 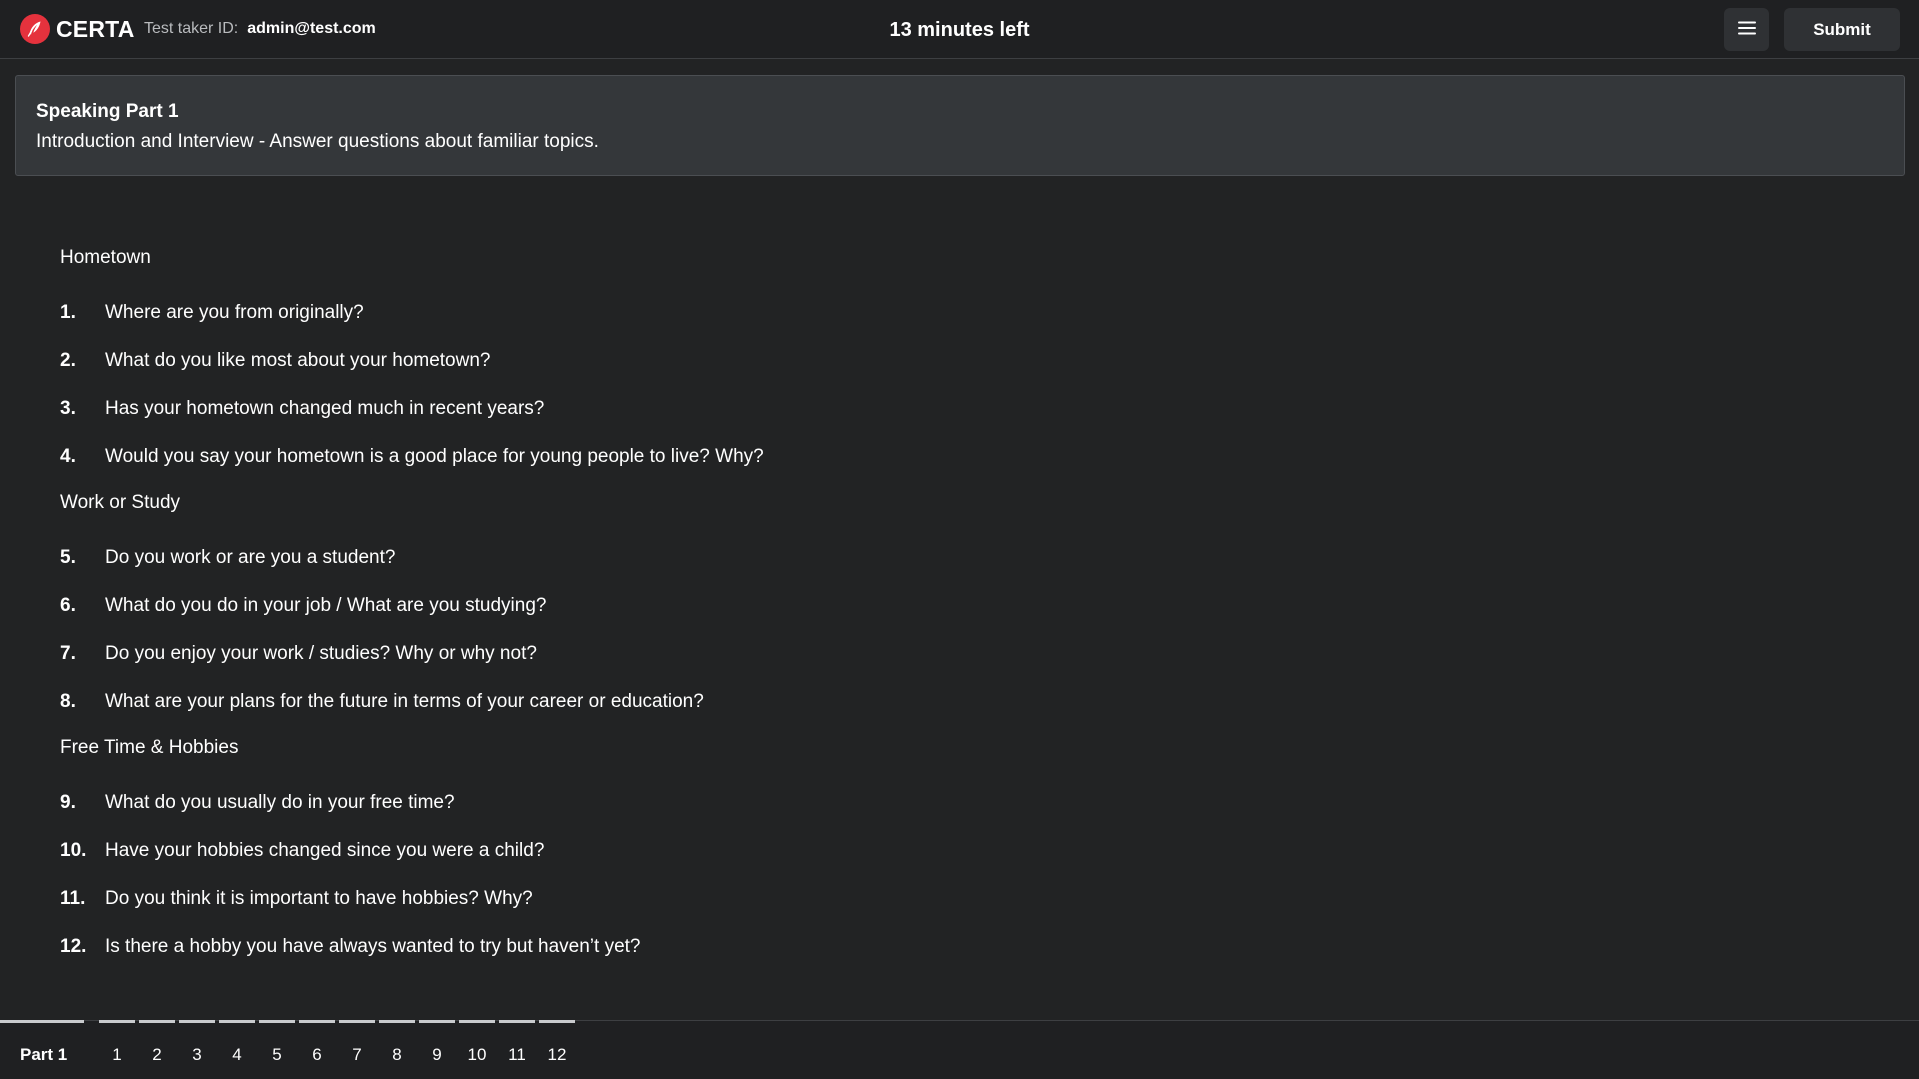 What do you see at coordinates (660, 558) in the screenshot?
I see `question-item: 5. Do you work or are you a student?` at bounding box center [660, 558].